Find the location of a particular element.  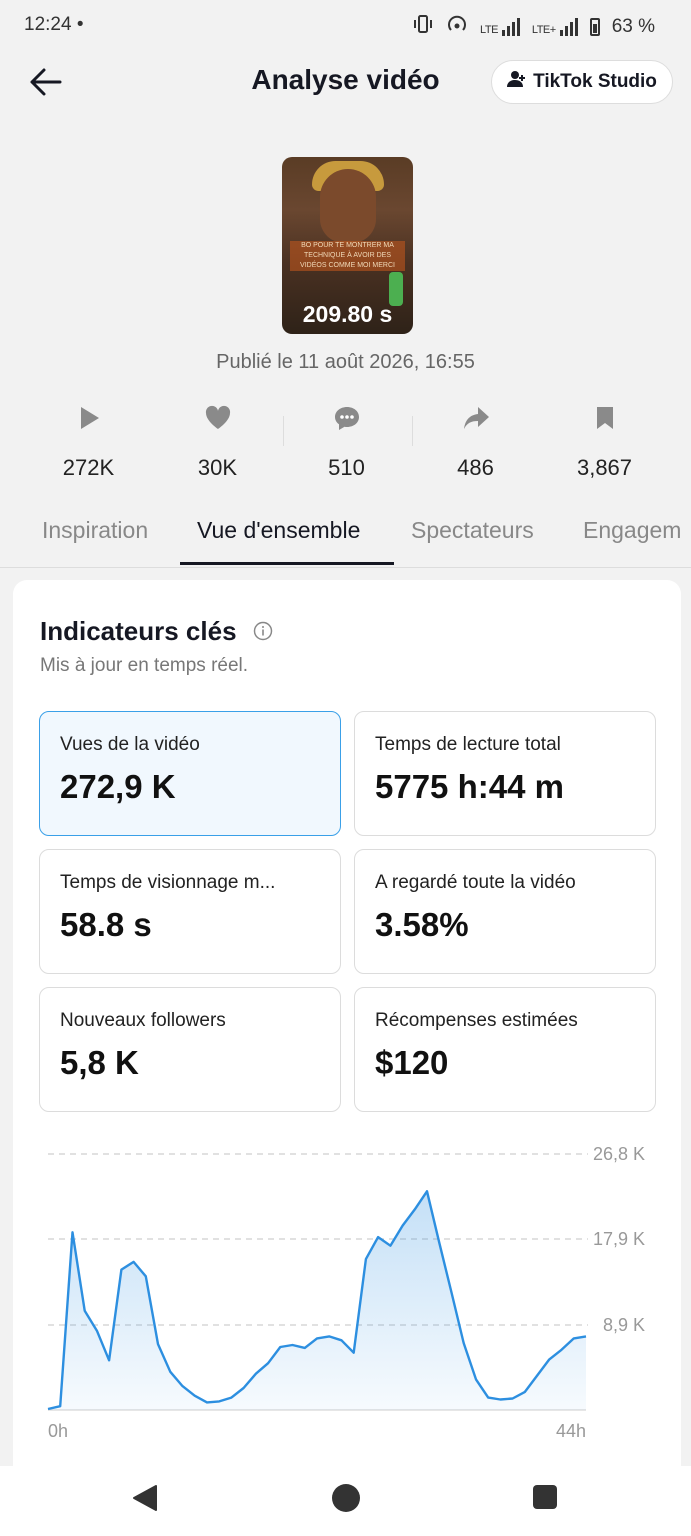

stat-saves: 3,867 is located at coordinates (604, 440).